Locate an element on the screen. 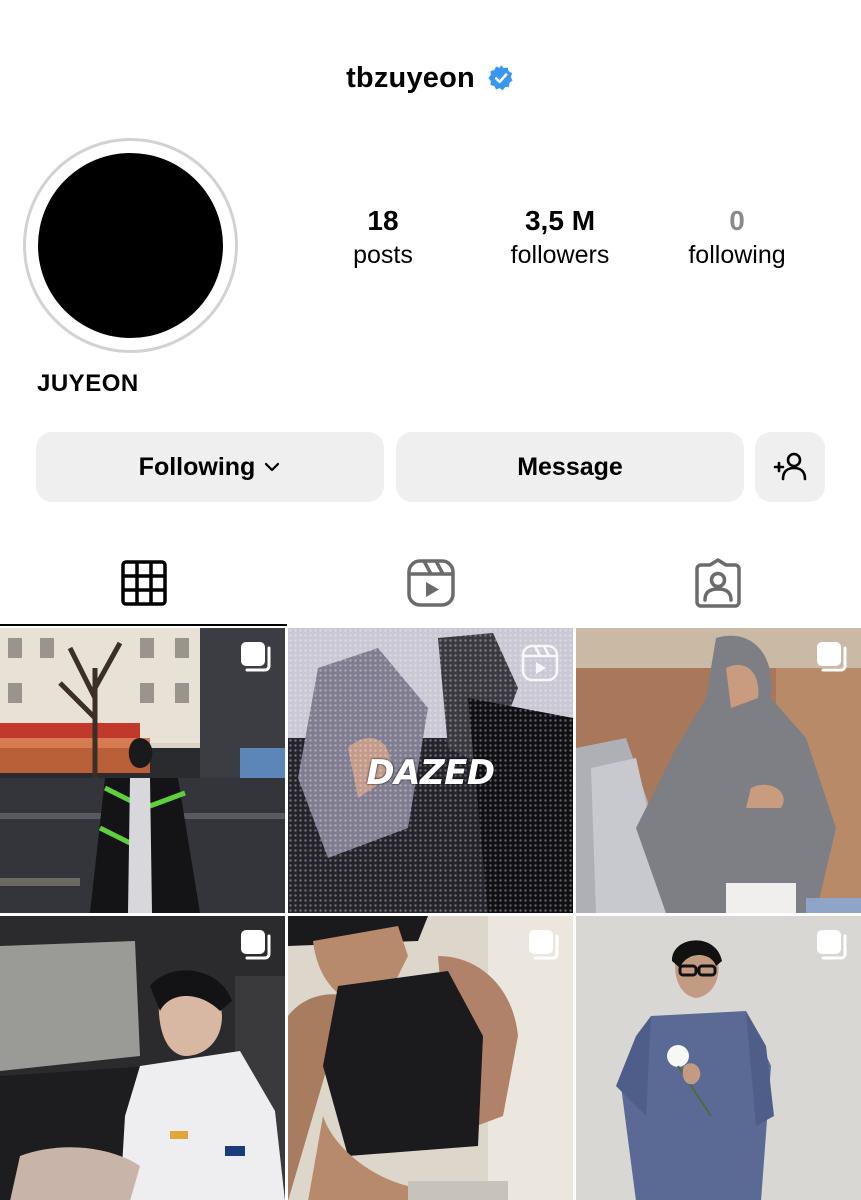  stat-posts: 18 posts is located at coordinates (383, 237).